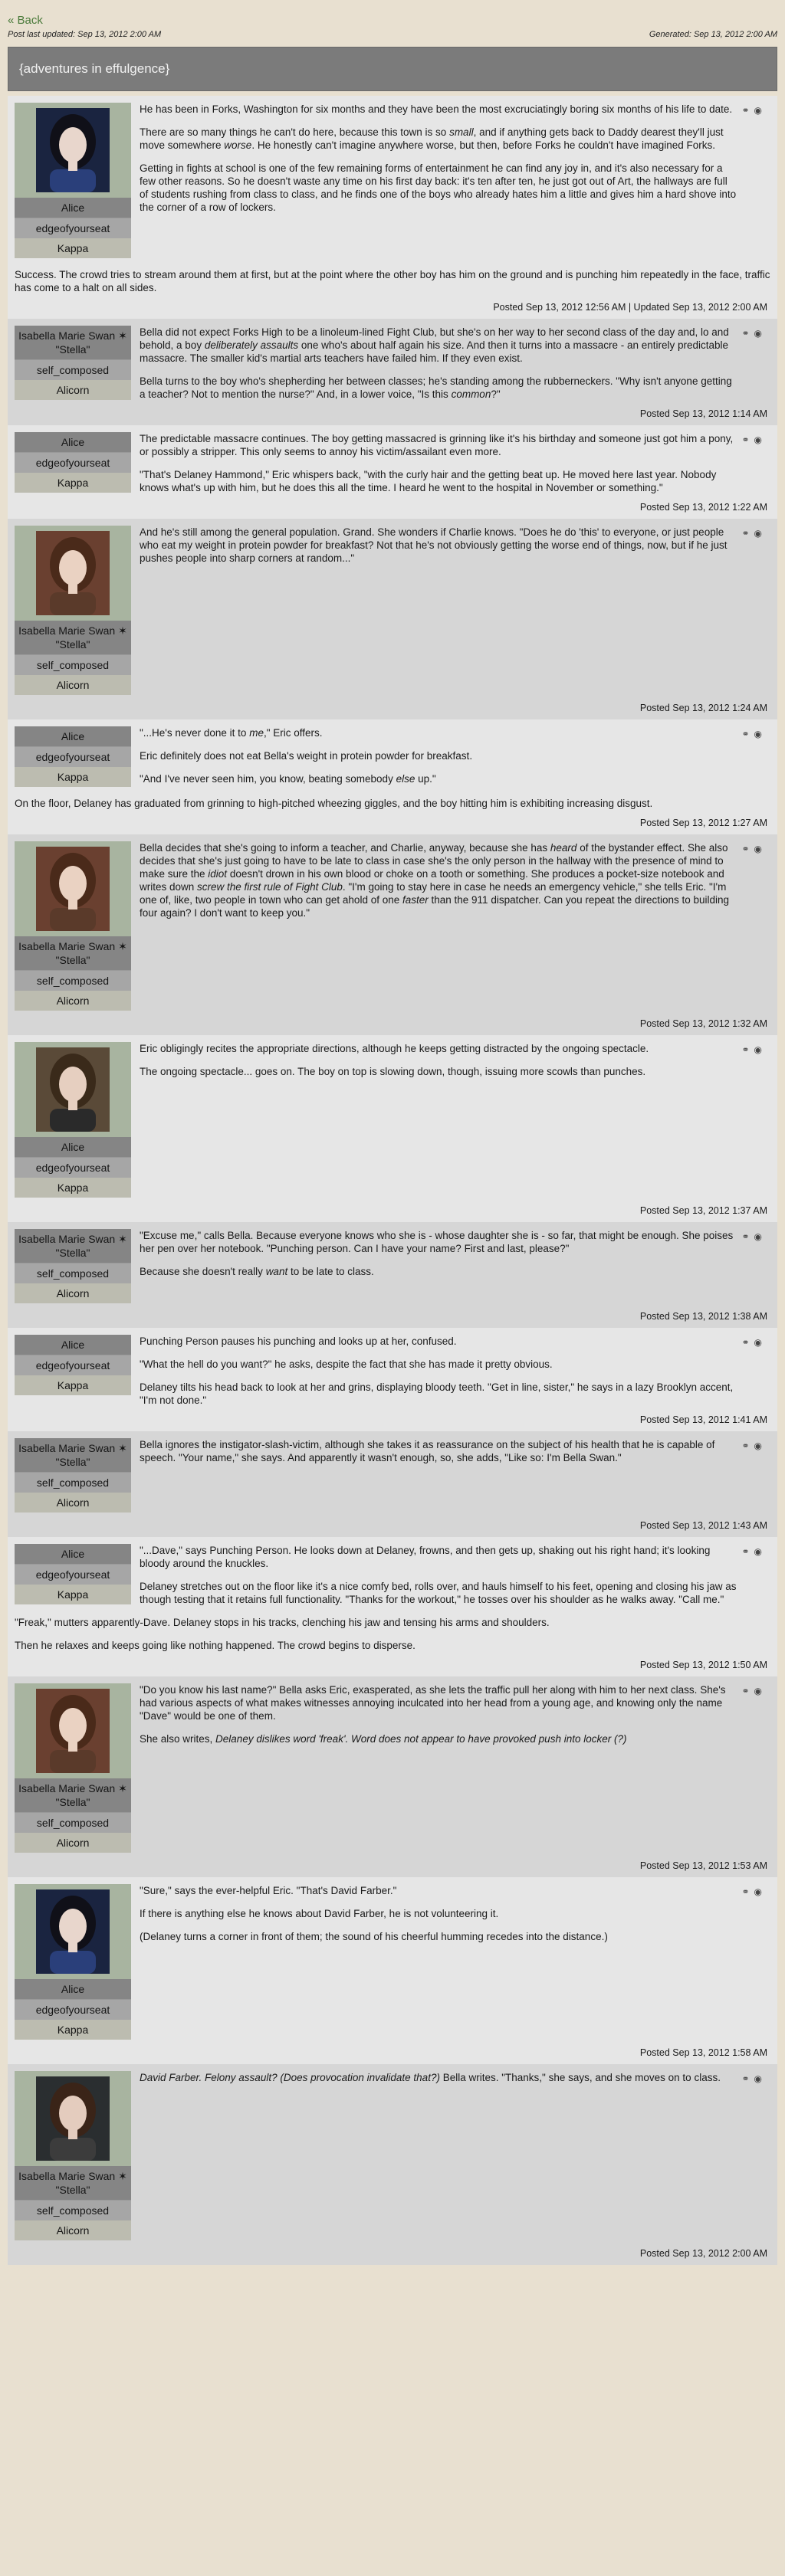 The image size is (785, 2576). I want to click on back-link: « Back, so click(25, 20).